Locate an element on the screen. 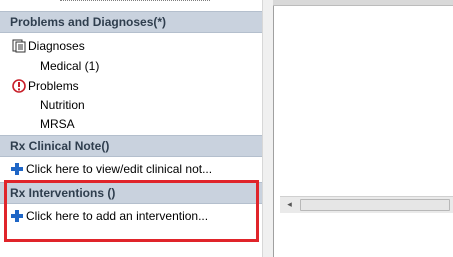 The image size is (453, 257). horizontal-scrollbar: ◂ is located at coordinates (366, 204).